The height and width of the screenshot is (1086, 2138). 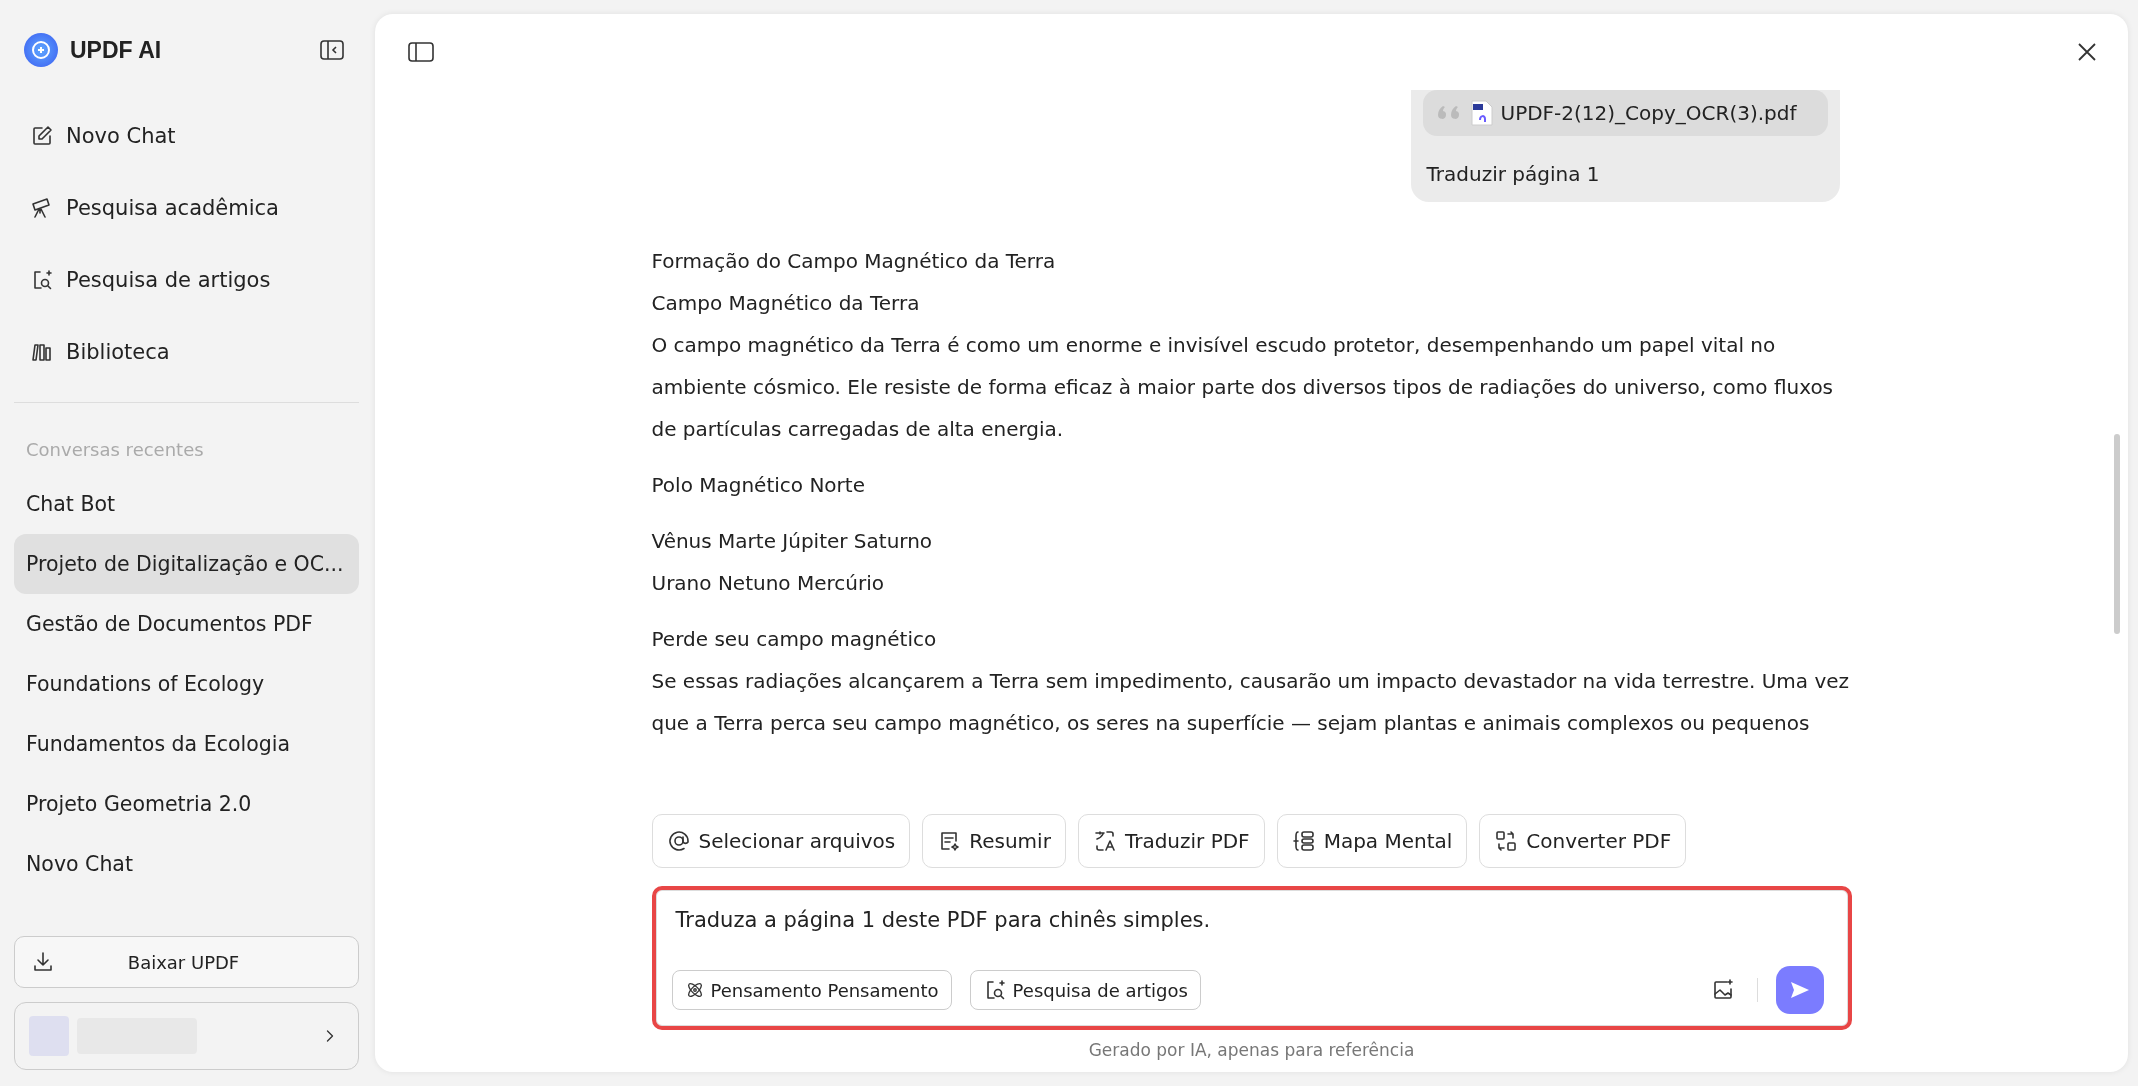 I want to click on message-text: Traduzir página 1, so click(x=1513, y=173).